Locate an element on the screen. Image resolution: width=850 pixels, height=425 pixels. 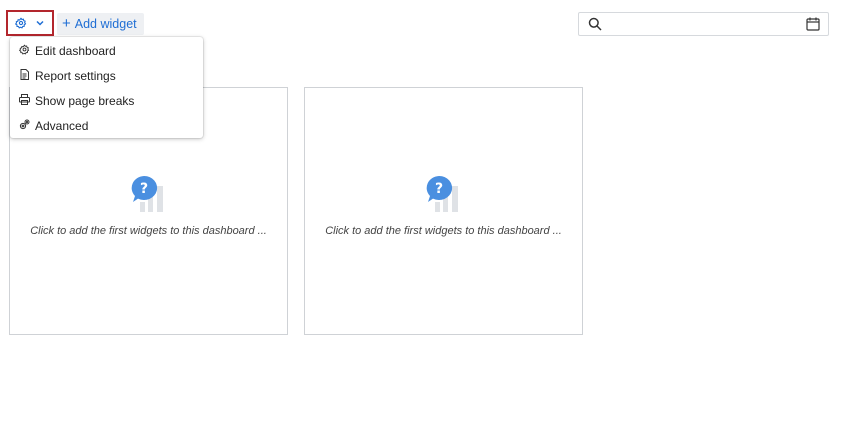
gears-icon is located at coordinates (24, 126).